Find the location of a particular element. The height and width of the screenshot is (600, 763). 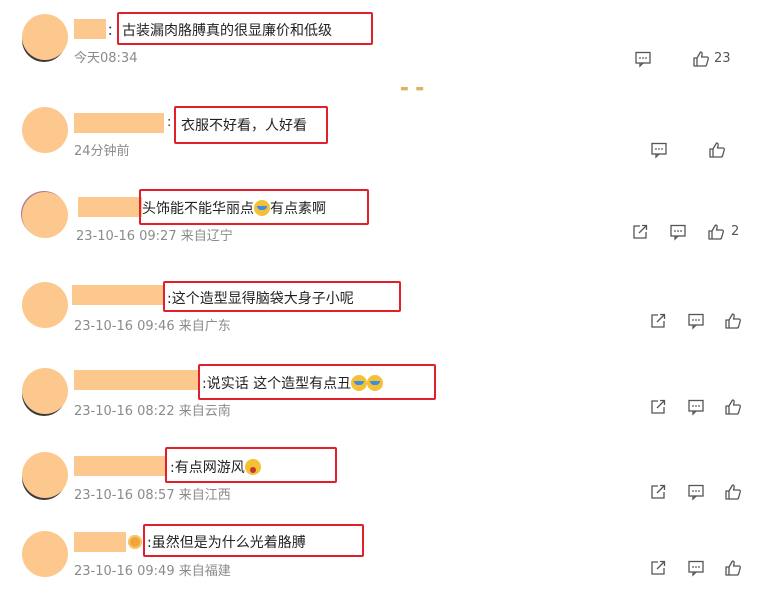

comment-text: :说实话 这个造型有点丑 is located at coordinates (293, 383).